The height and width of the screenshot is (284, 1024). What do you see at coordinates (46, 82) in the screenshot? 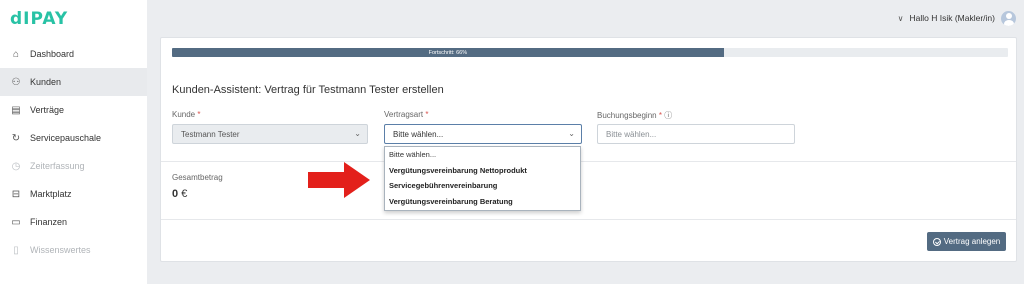
I see `sidebar-item-label: Kunden` at bounding box center [46, 82].